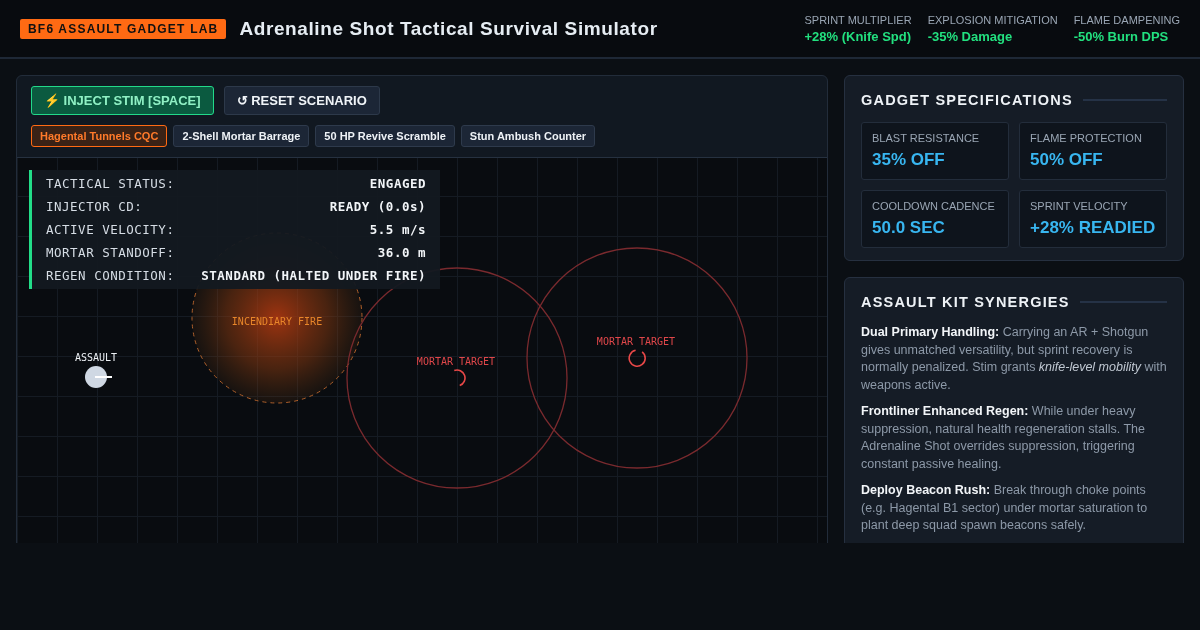 The width and height of the screenshot is (1200, 630). I want to click on panel-title: GADGET SPECIFICATIONS, so click(967, 100).